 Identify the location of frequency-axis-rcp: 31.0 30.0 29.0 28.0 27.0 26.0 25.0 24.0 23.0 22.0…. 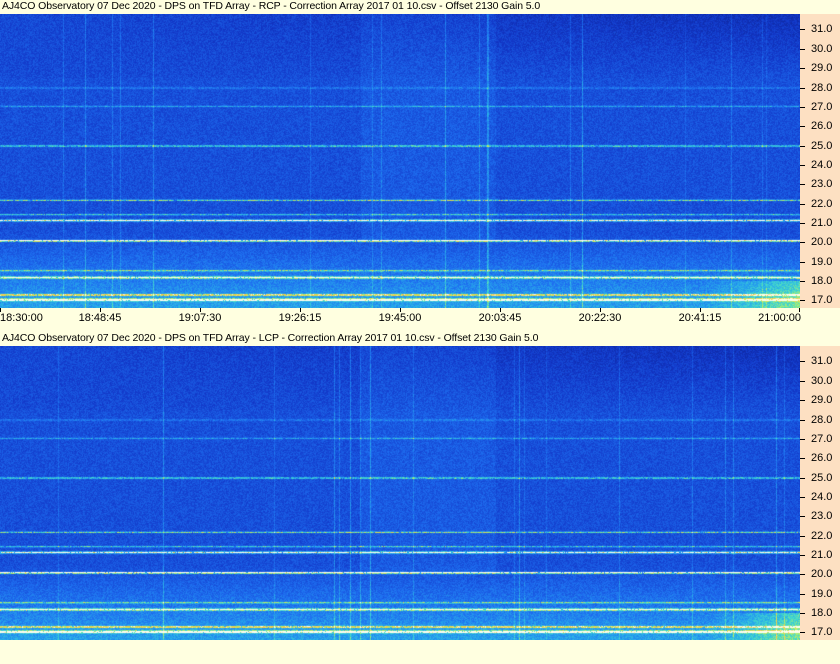
(820, 161).